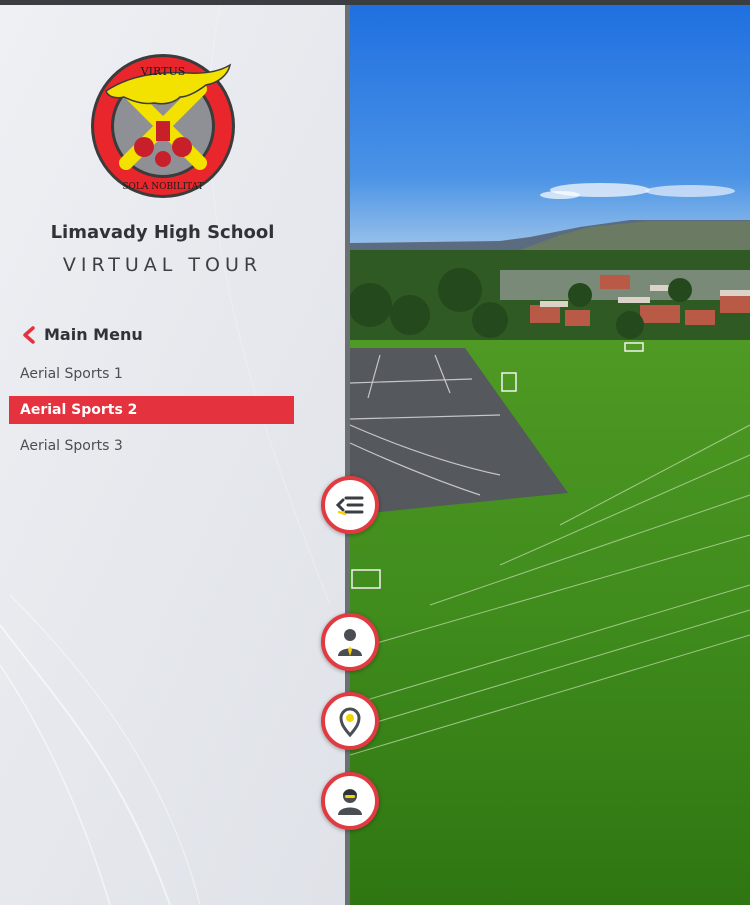  What do you see at coordinates (29, 334) in the screenshot?
I see `chevron-left-icon` at bounding box center [29, 334].